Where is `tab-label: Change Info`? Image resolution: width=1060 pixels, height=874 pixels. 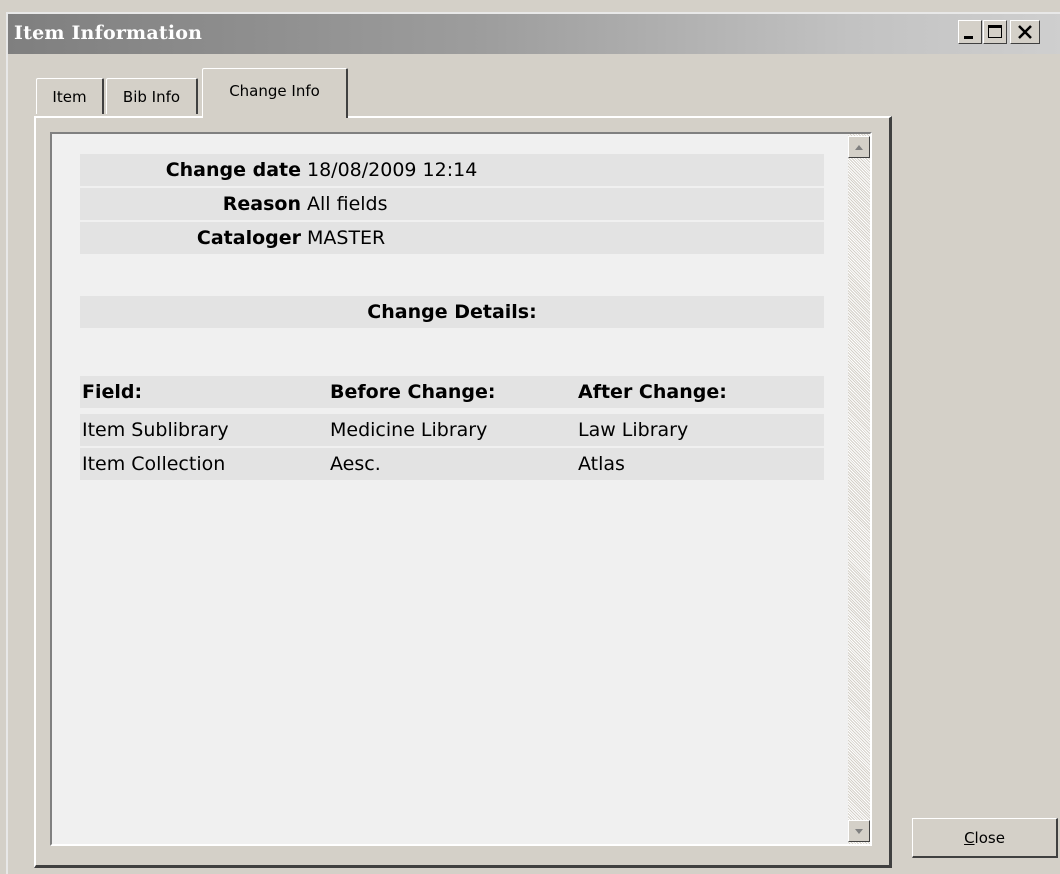 tab-label: Change Info is located at coordinates (274, 91).